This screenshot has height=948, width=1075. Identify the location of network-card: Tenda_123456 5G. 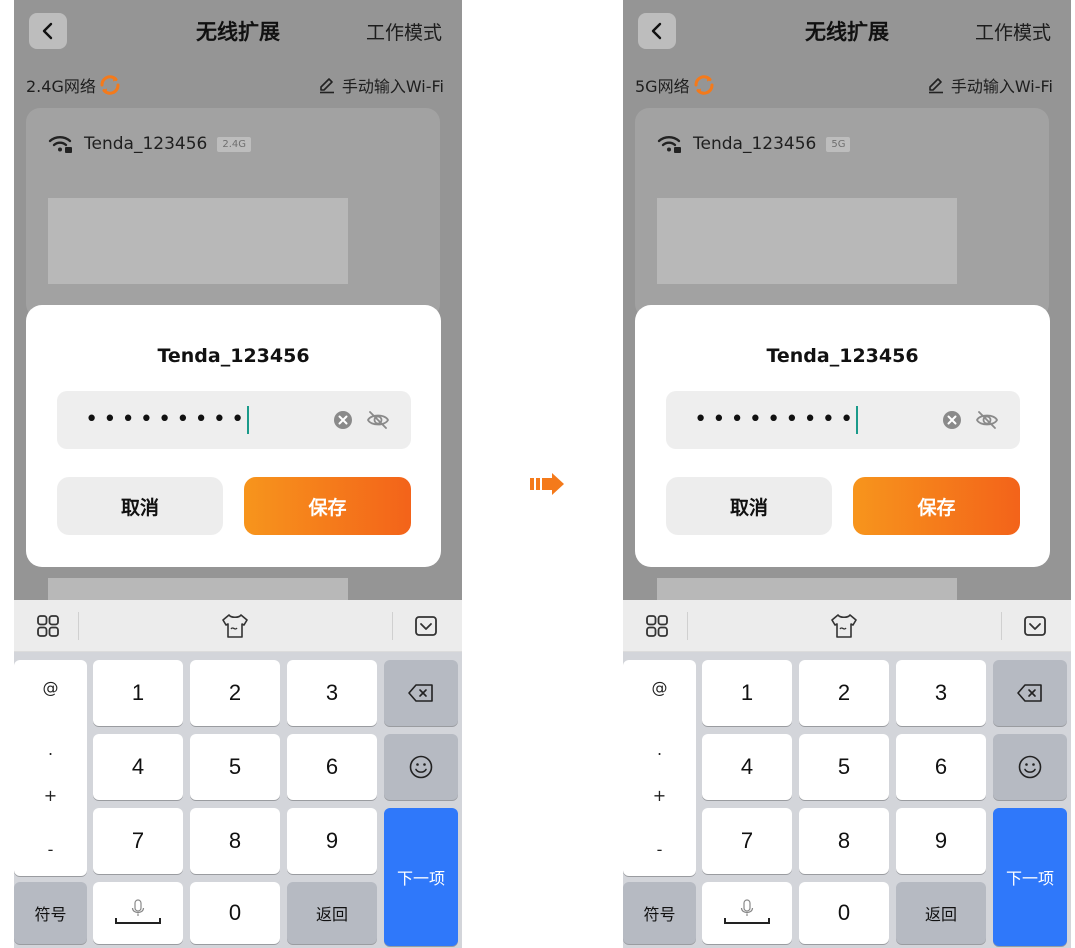
(842, 213).